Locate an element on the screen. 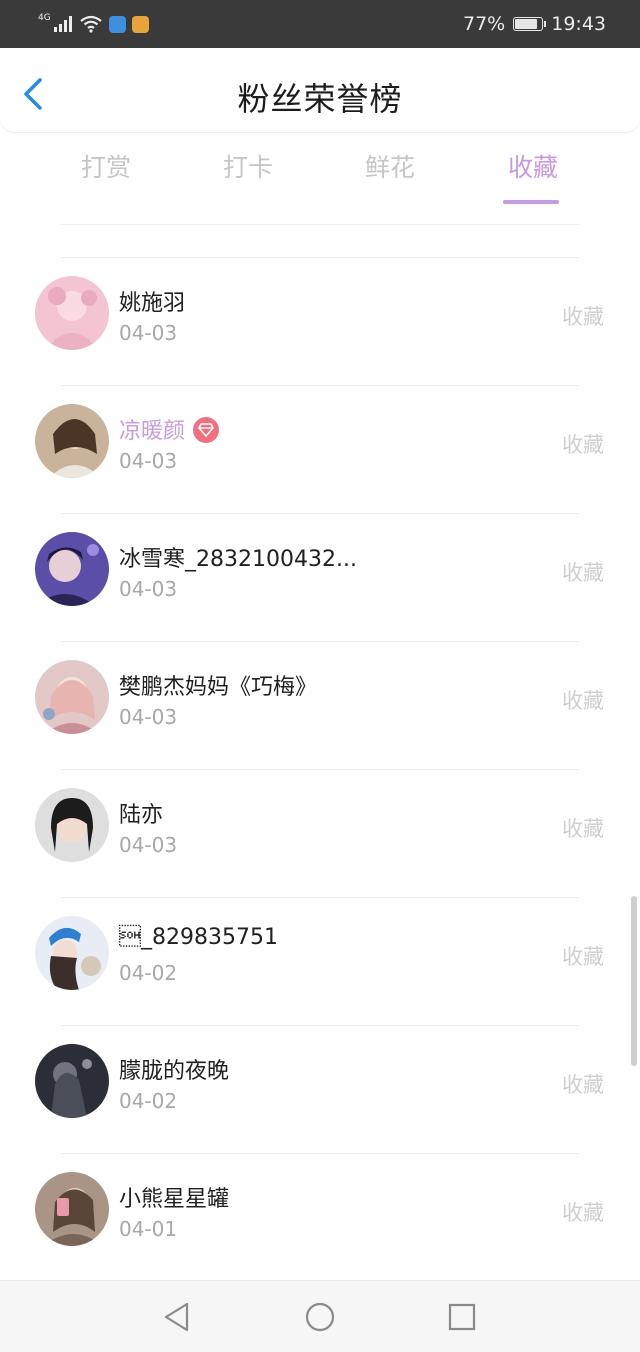  active-tab-indicator is located at coordinates (531, 202).